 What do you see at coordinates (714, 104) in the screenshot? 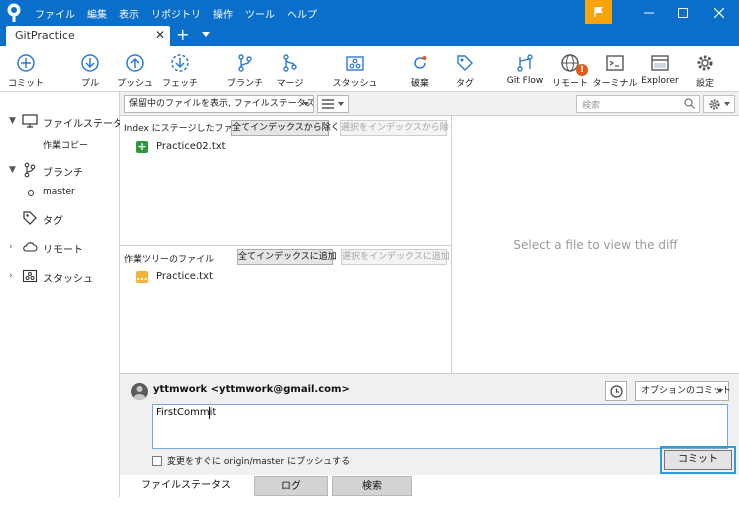
I see `gear-icon` at bounding box center [714, 104].